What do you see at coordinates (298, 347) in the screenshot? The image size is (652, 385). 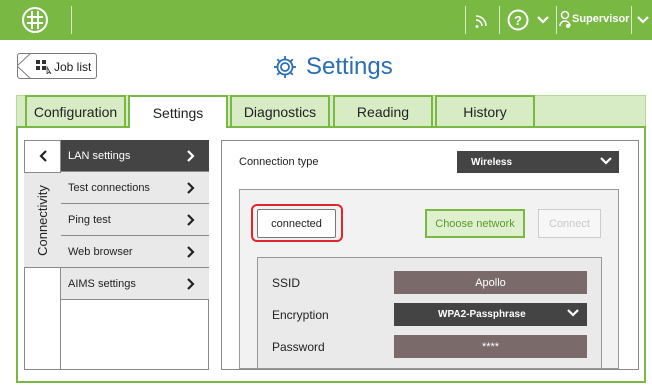 I see `password-label: Password` at bounding box center [298, 347].